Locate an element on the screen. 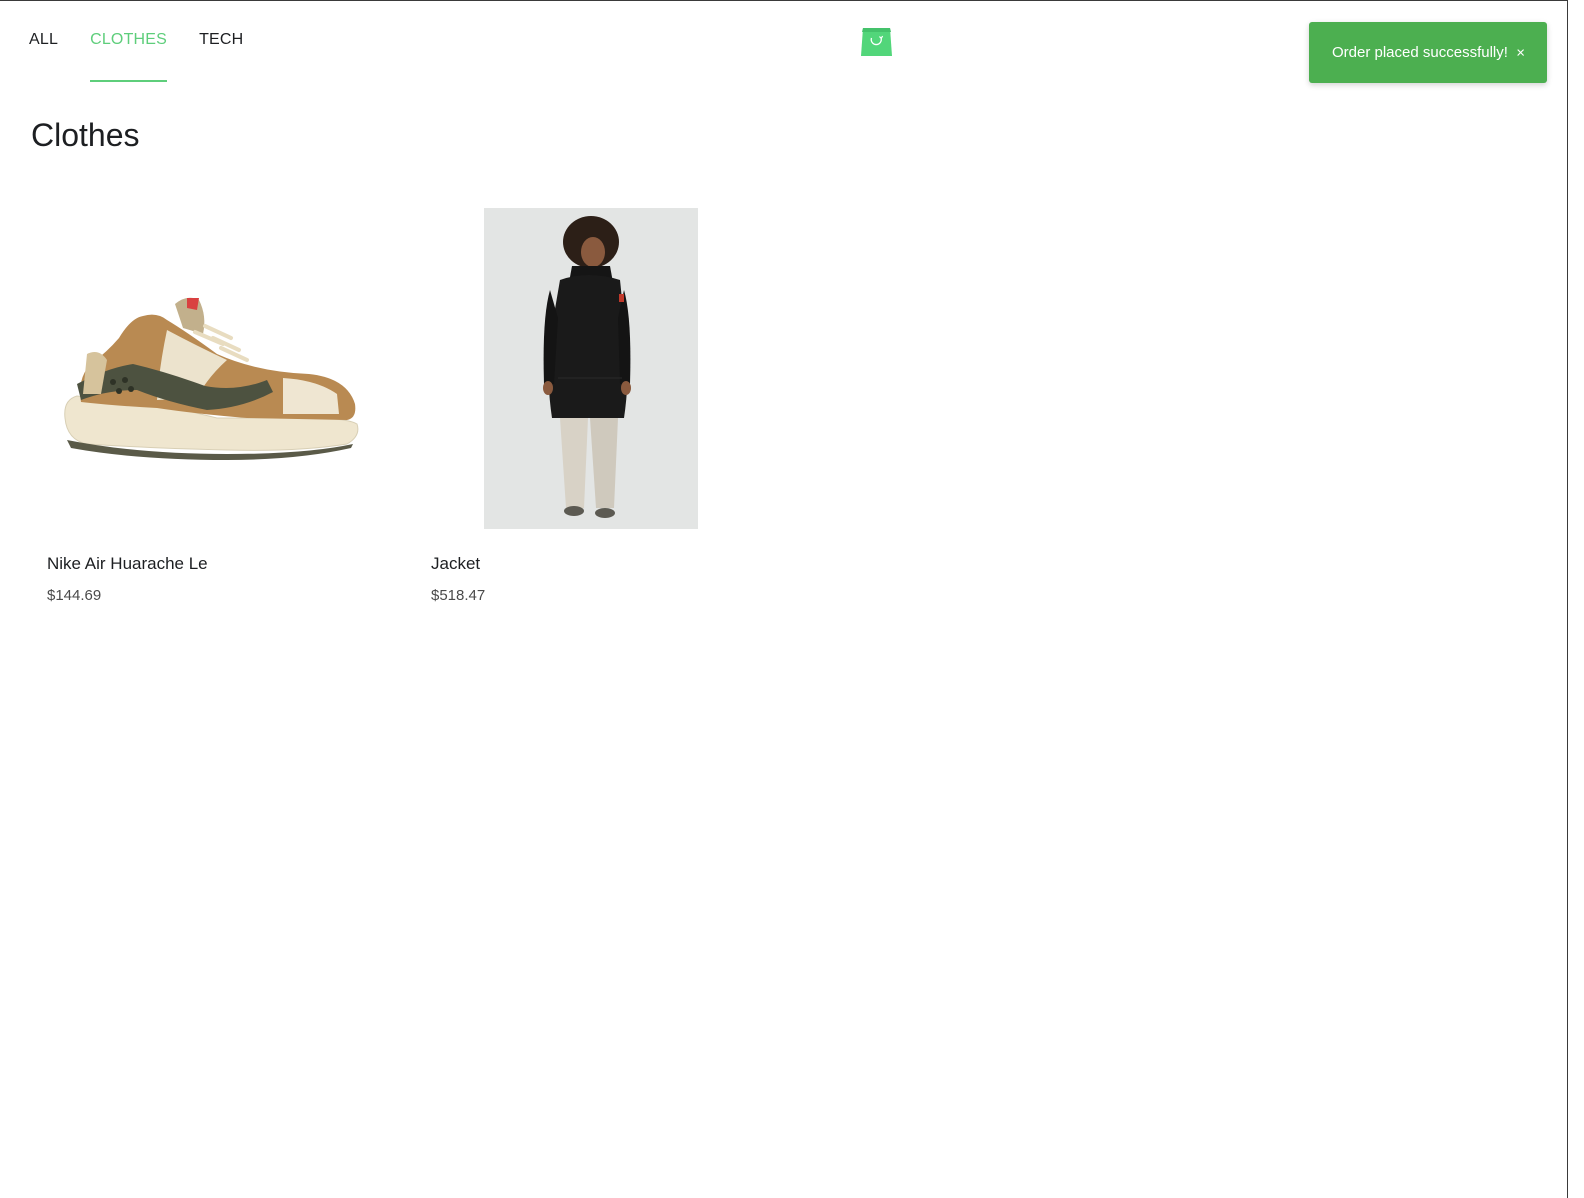 Image resolution: width=1584 pixels, height=1198 pixels. order-success-toast: Order placed successfully! × is located at coordinates (1428, 52).